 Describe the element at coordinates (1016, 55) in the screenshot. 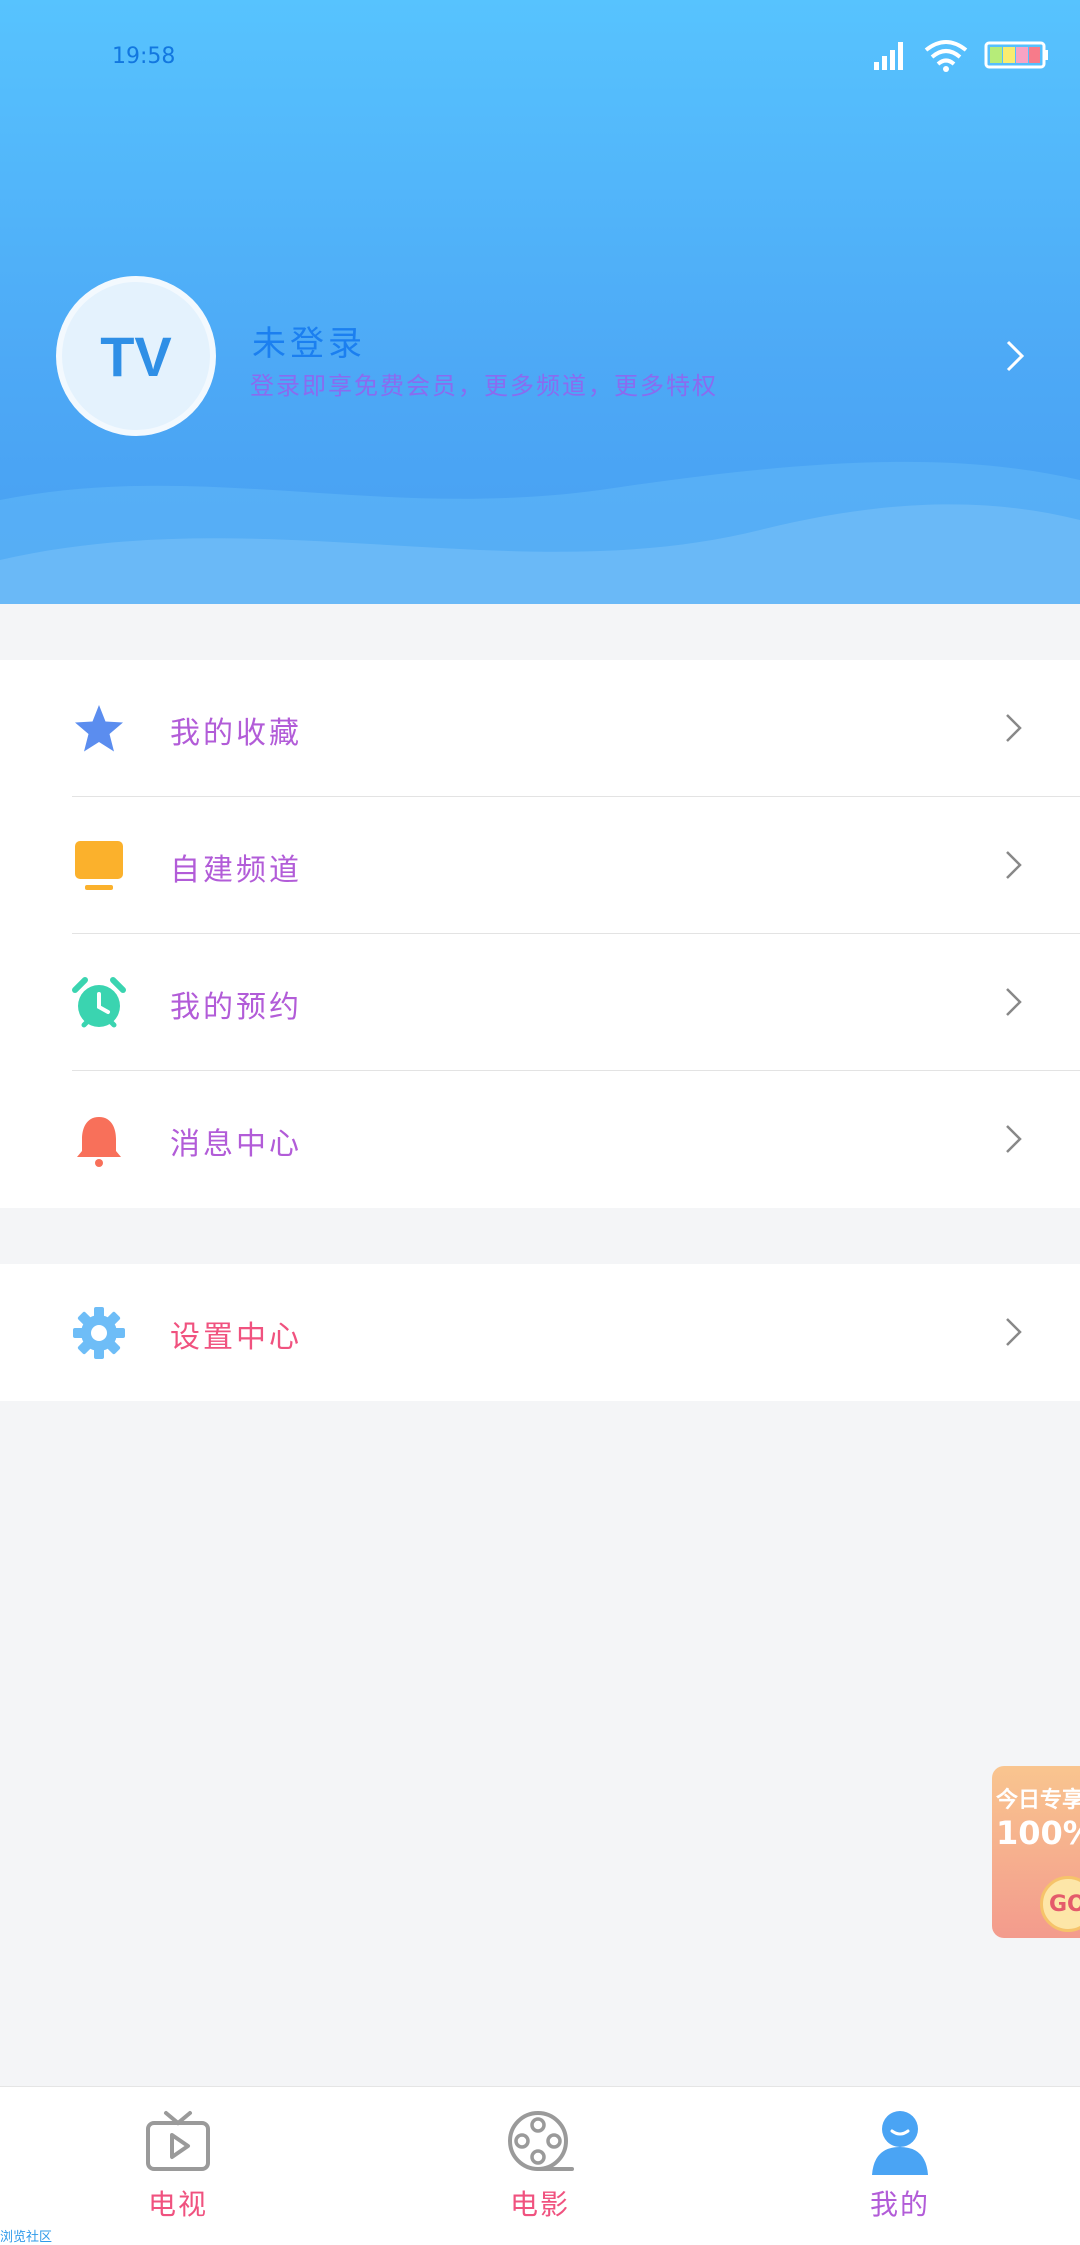

I see `battery-icon` at that location.